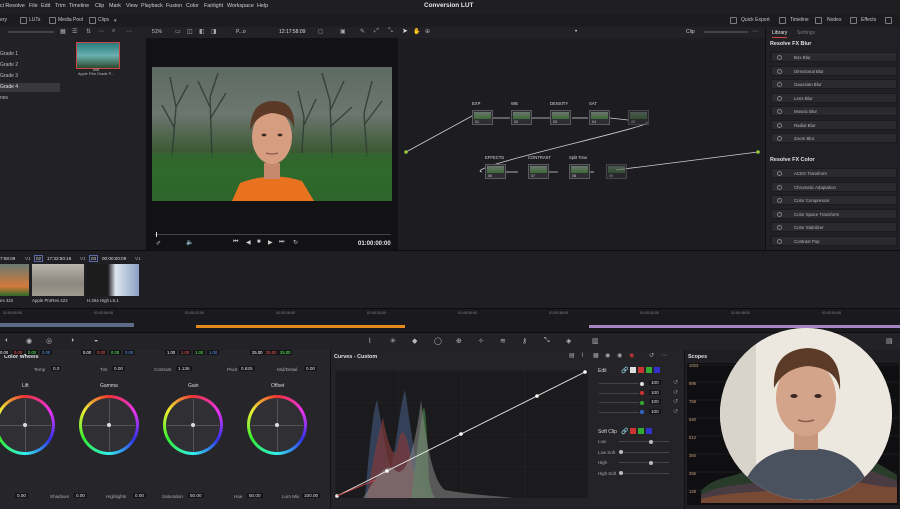 This screenshot has height=509, width=900. What do you see at coordinates (755, 31) in the screenshot?
I see `node-options-icon: ⋯` at bounding box center [755, 31].